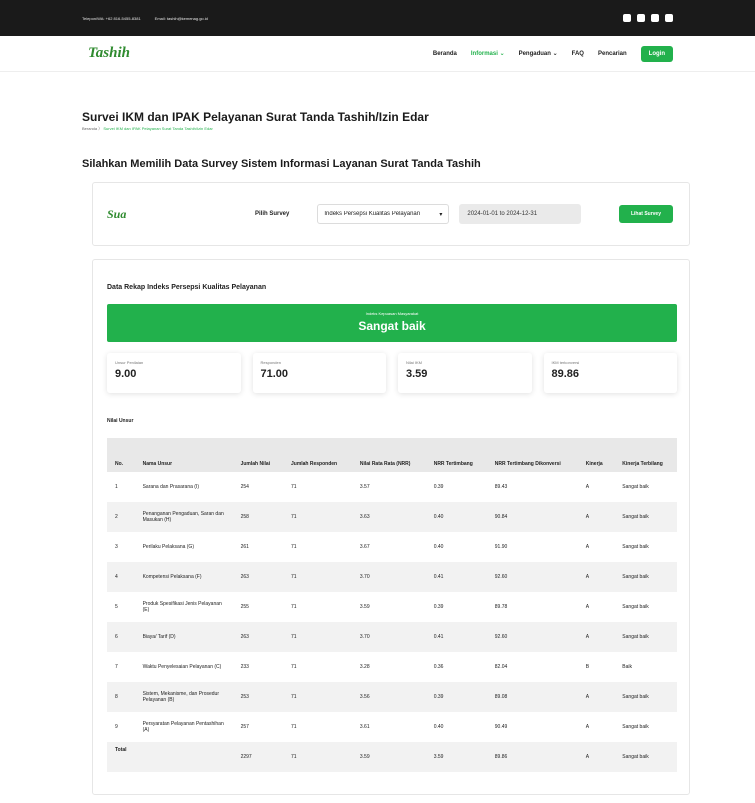 Image resolution: width=755 pixels, height=803 pixels. I want to click on stat-value: 9.00, so click(126, 374).